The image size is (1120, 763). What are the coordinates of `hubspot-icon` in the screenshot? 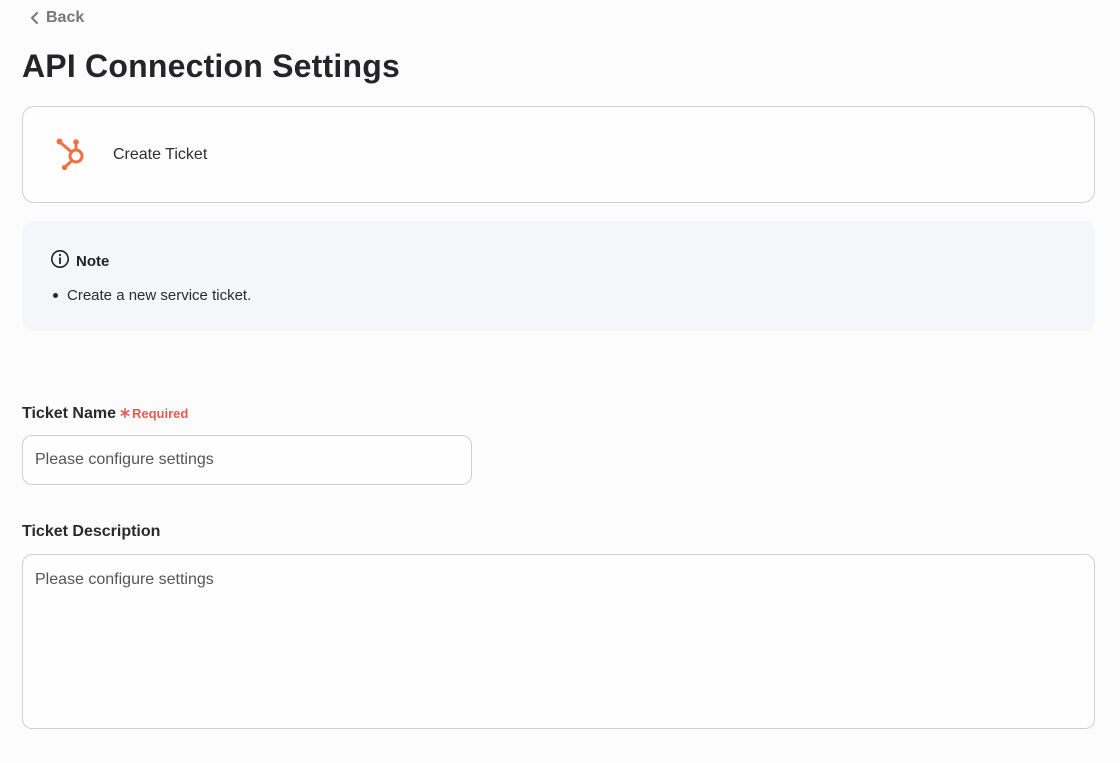 It's located at (72, 155).